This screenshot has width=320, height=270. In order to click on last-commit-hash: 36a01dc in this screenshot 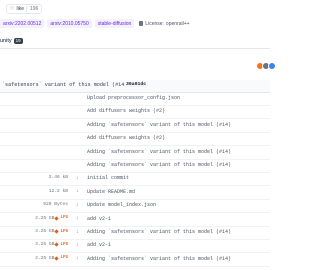, I will do `click(136, 84)`.